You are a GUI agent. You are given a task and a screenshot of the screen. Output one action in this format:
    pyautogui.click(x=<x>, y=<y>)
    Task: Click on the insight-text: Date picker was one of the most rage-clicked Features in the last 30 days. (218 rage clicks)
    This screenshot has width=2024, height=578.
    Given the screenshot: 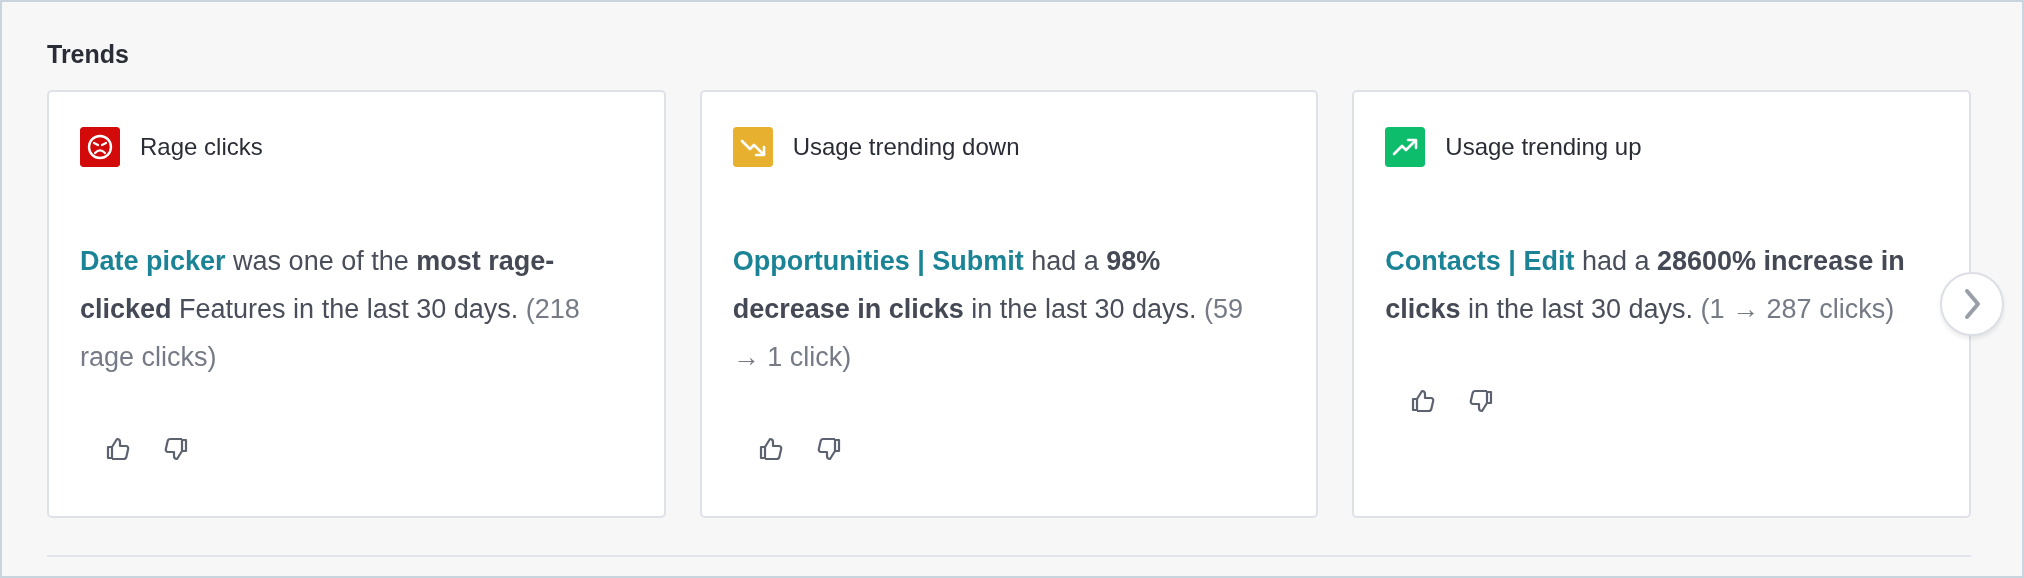 What is the action you would take?
    pyautogui.click(x=330, y=309)
    